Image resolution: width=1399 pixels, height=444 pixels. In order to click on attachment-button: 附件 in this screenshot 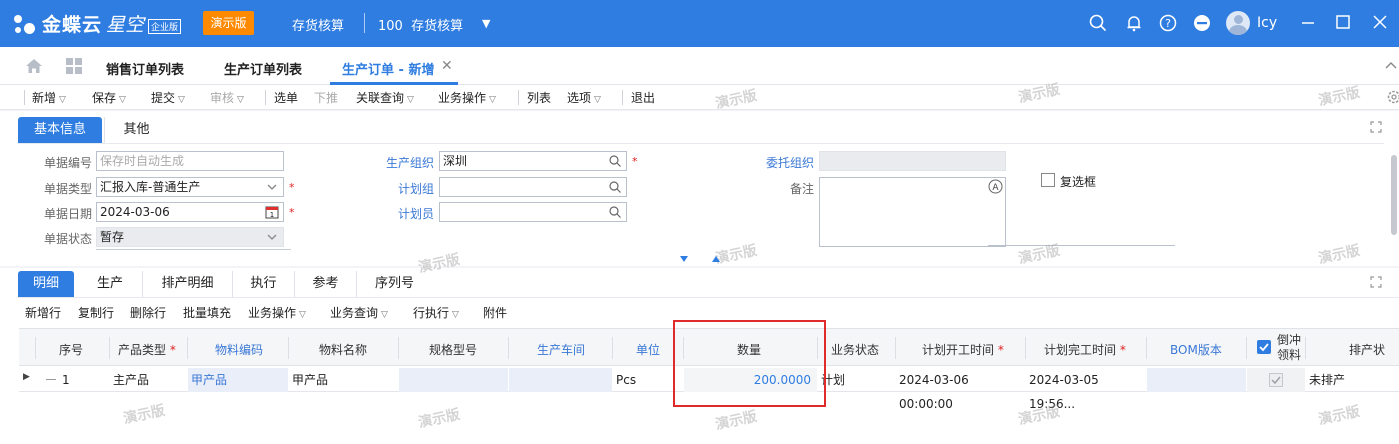, I will do `click(495, 312)`.